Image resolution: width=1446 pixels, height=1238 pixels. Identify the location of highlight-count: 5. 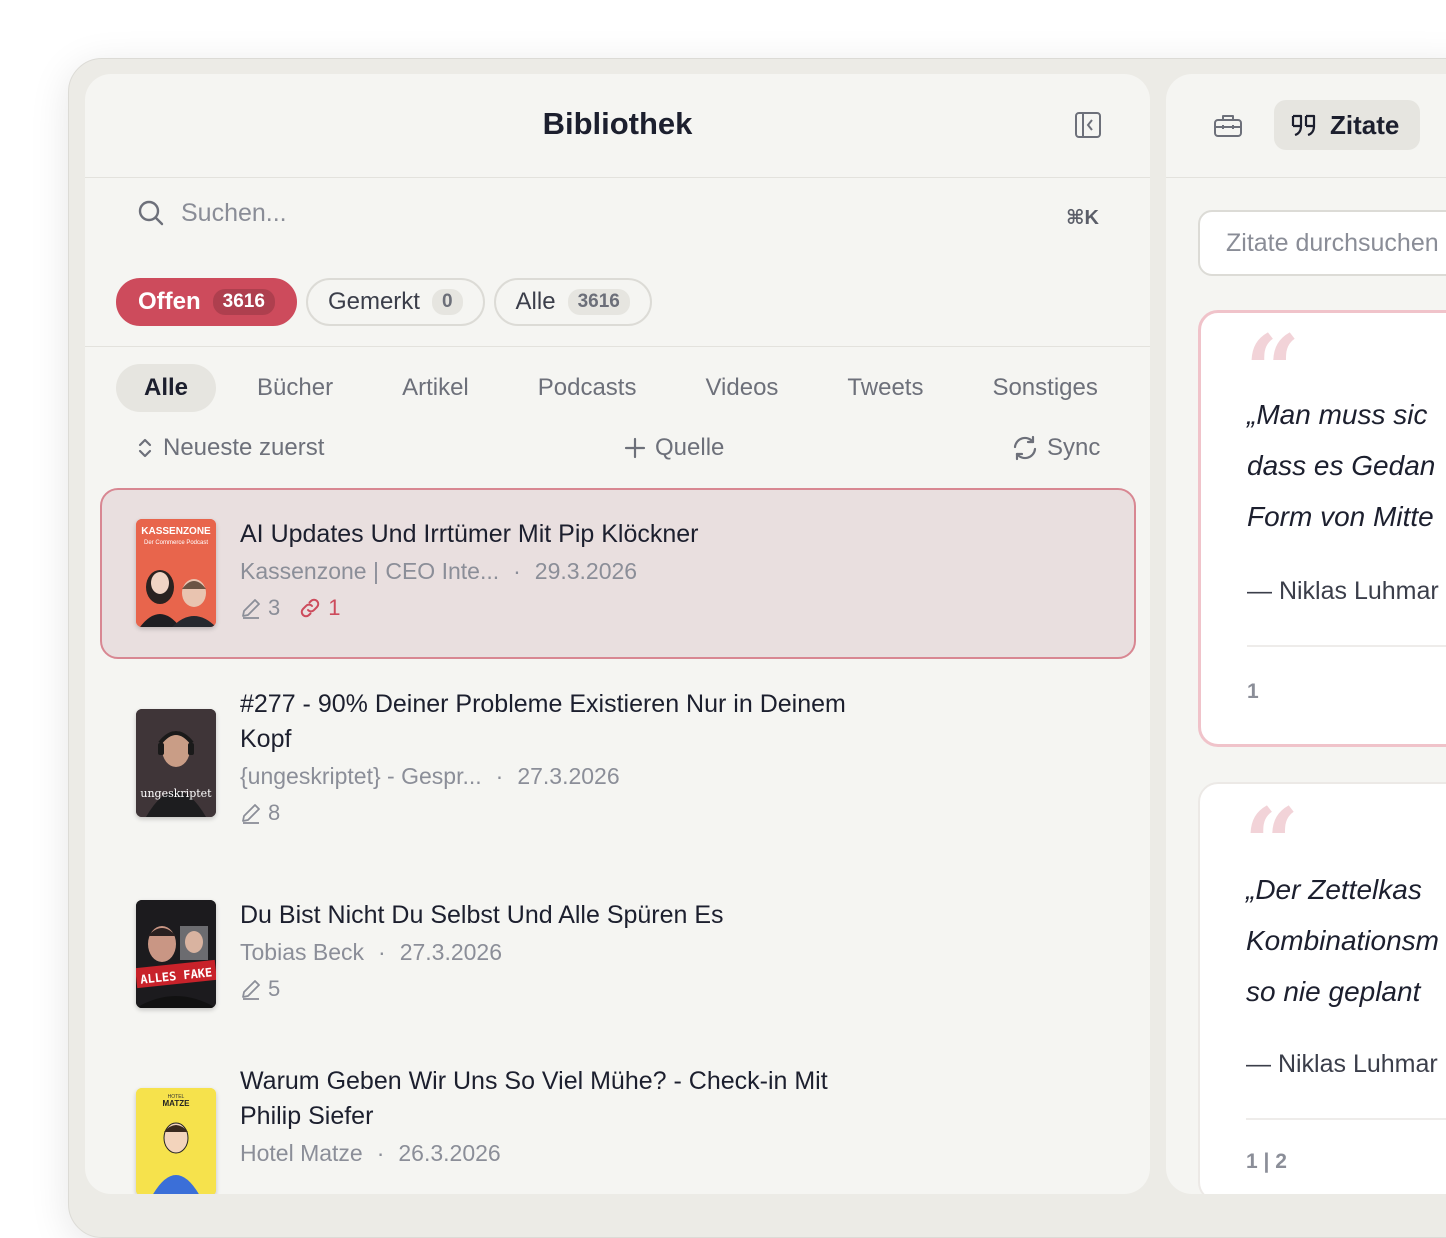
(260, 989).